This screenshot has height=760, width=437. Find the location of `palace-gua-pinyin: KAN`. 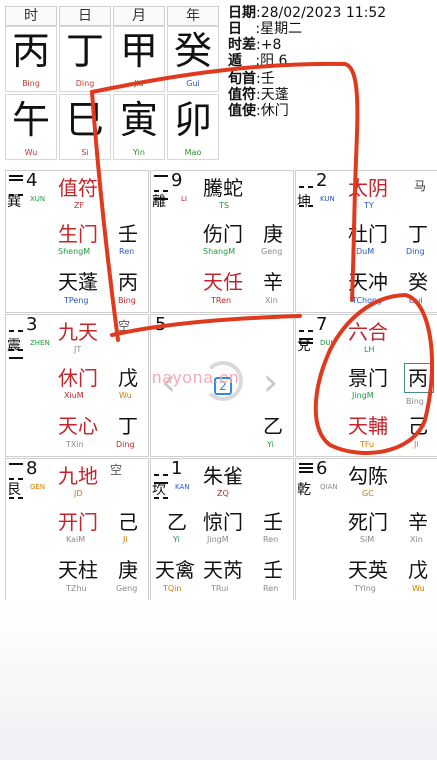

palace-gua-pinyin: KAN is located at coordinates (182, 487).